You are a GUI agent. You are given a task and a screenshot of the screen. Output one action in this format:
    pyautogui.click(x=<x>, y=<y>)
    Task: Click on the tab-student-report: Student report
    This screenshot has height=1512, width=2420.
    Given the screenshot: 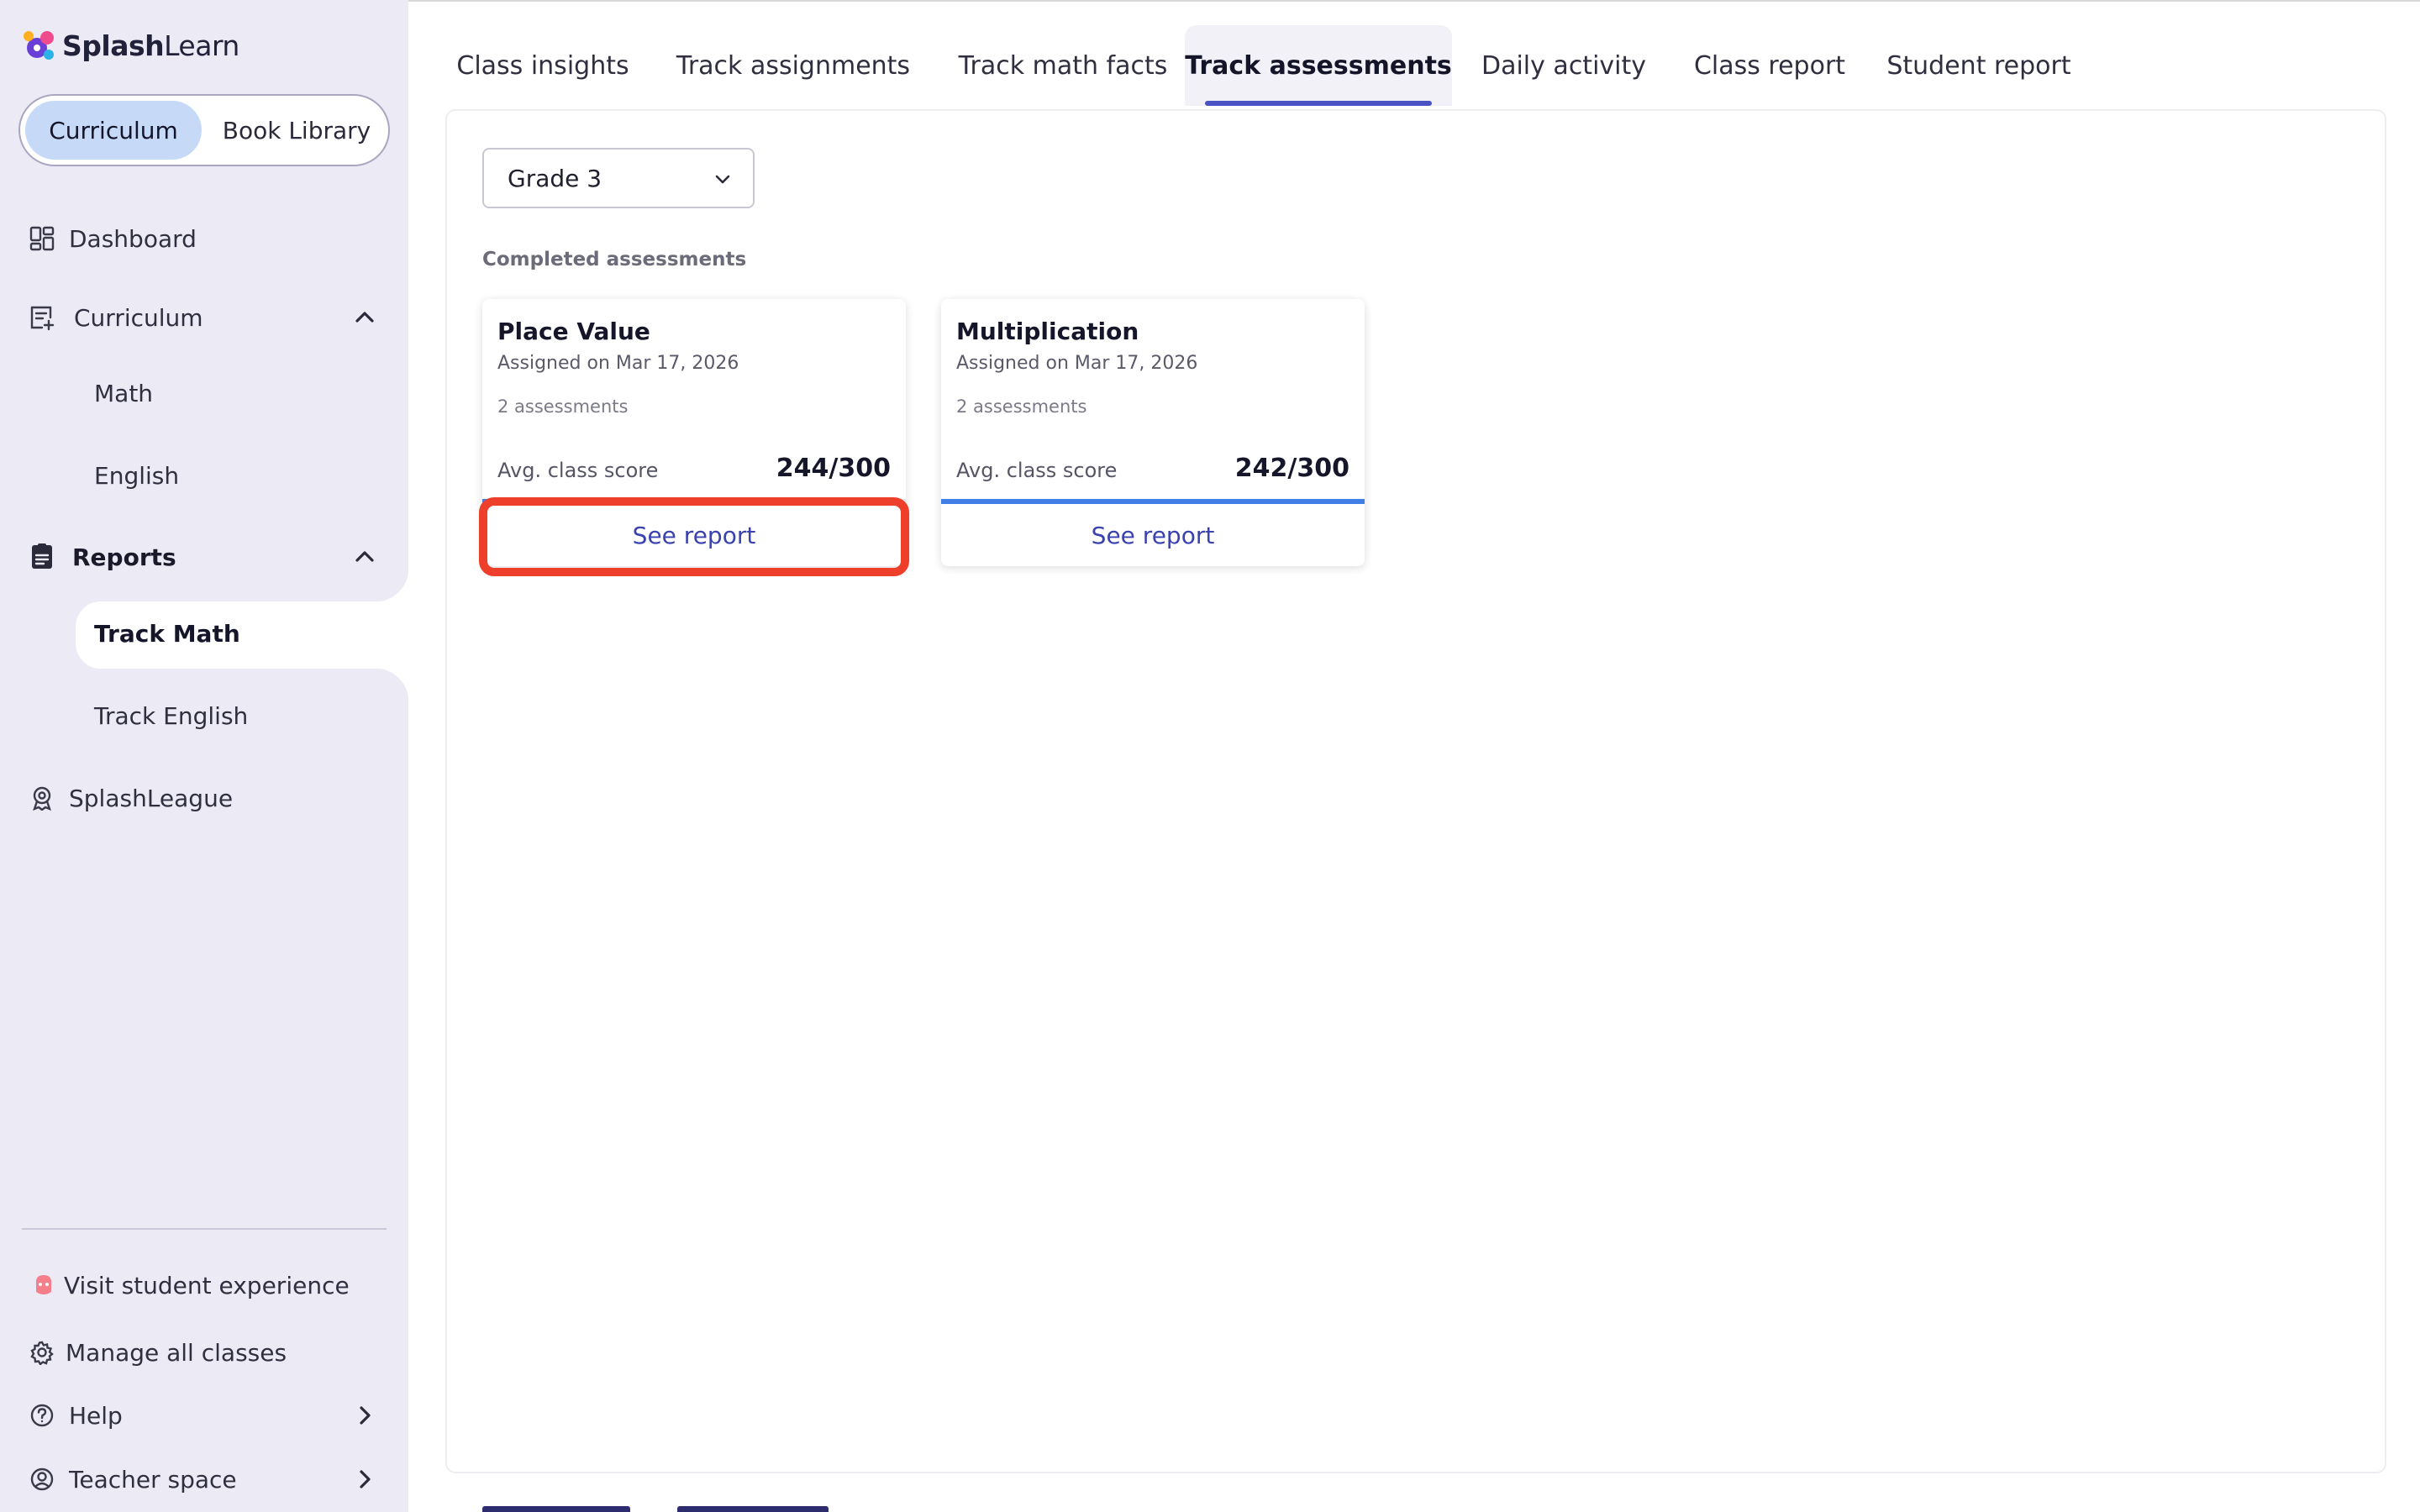 What is the action you would take?
    pyautogui.click(x=1979, y=65)
    